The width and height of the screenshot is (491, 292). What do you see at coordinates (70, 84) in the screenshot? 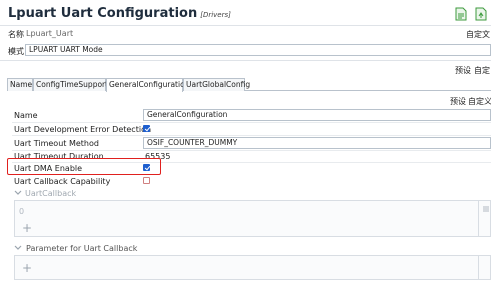
I see `tab-config-time-support: ConfigTimeSupport` at bounding box center [70, 84].